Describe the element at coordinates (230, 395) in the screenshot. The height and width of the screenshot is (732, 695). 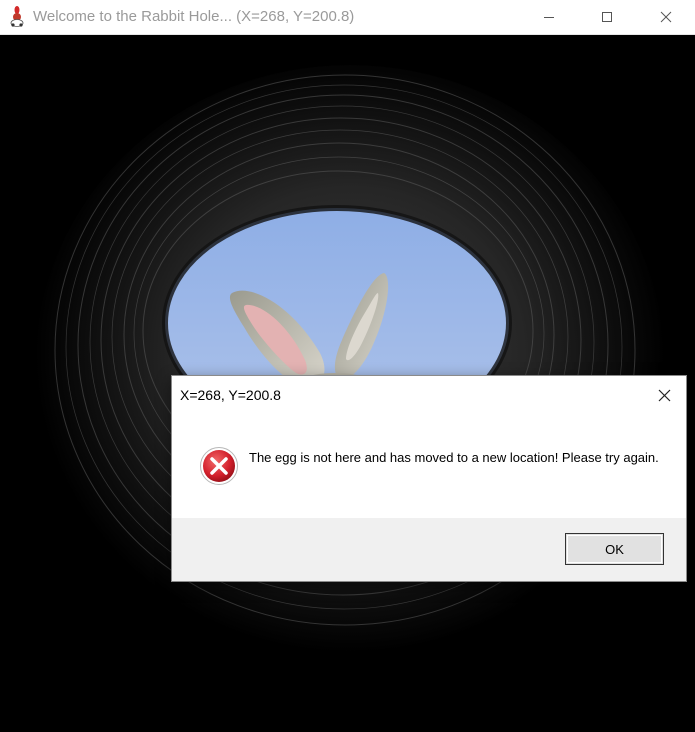
I see `dialog-title: X=268, Y=200.8` at that location.